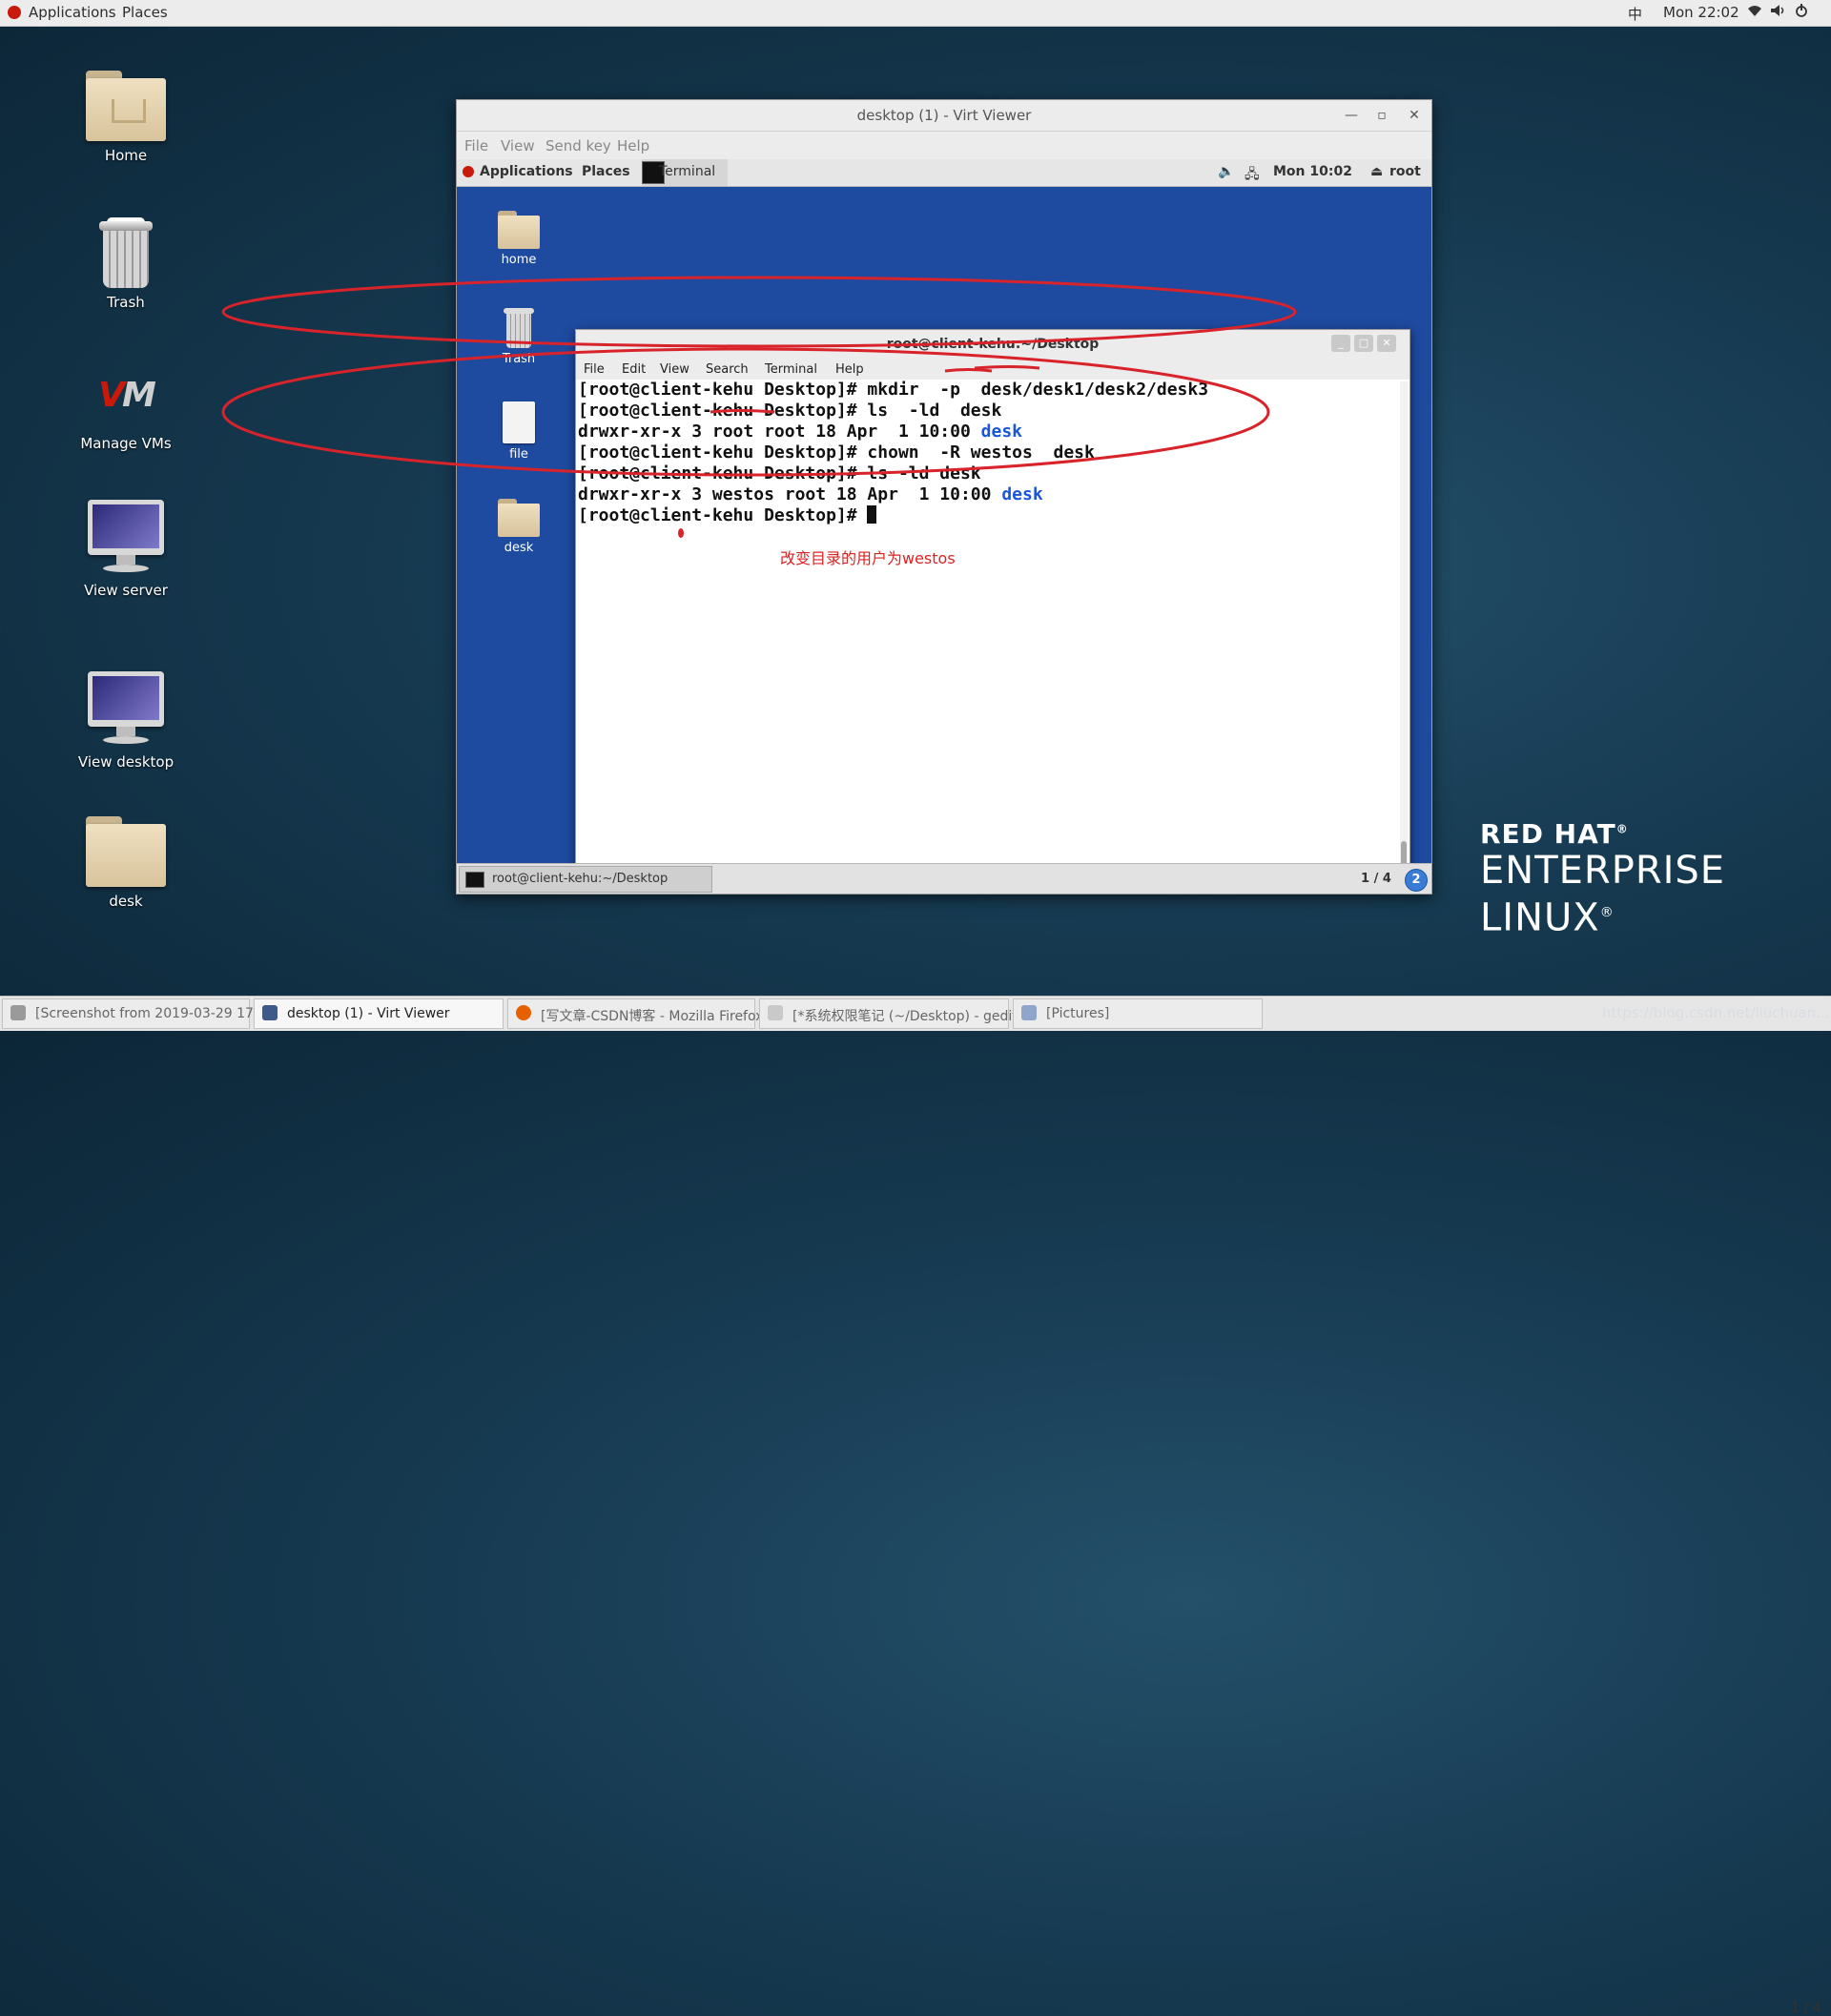 The width and height of the screenshot is (1831, 2016). I want to click on applications-menu: Applications, so click(72, 12).